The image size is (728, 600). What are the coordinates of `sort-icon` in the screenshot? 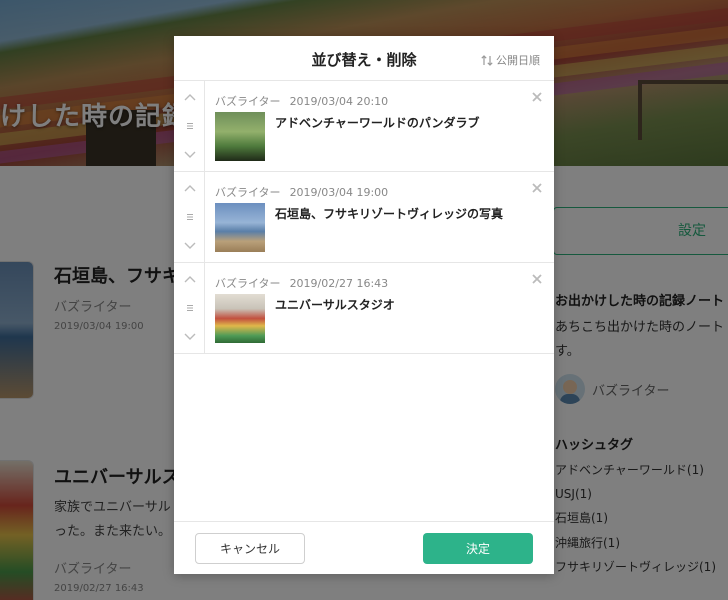 It's located at (487, 60).